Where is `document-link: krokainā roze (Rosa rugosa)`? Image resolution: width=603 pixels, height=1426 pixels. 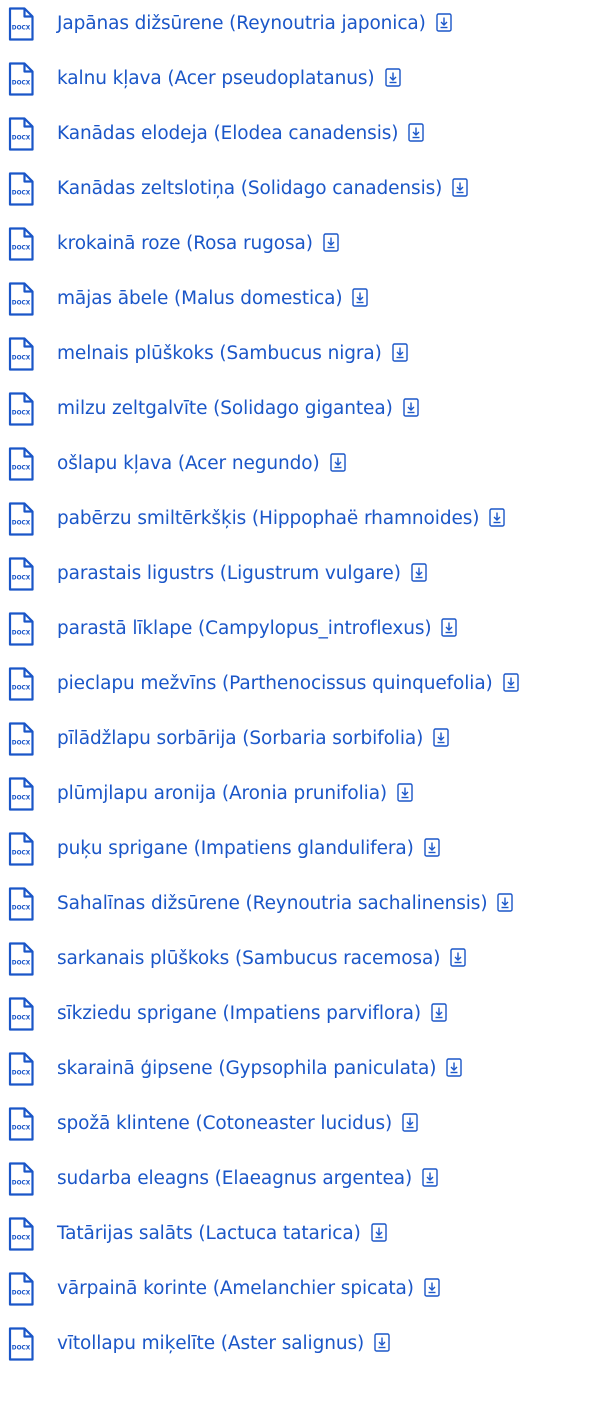 document-link: krokainā roze (Rosa rugosa) is located at coordinates (198, 244).